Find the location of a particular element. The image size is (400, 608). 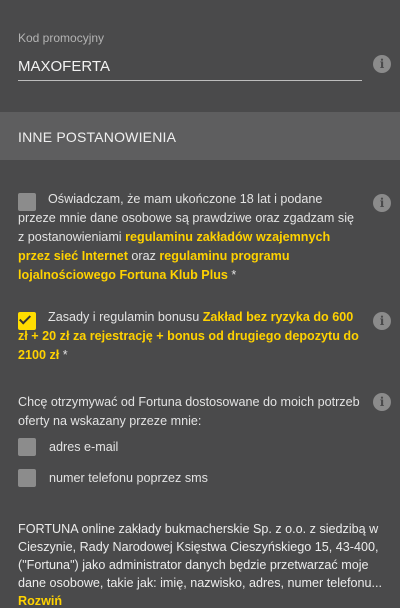

section-title: INNE POSTANOWIENIA is located at coordinates (97, 137).